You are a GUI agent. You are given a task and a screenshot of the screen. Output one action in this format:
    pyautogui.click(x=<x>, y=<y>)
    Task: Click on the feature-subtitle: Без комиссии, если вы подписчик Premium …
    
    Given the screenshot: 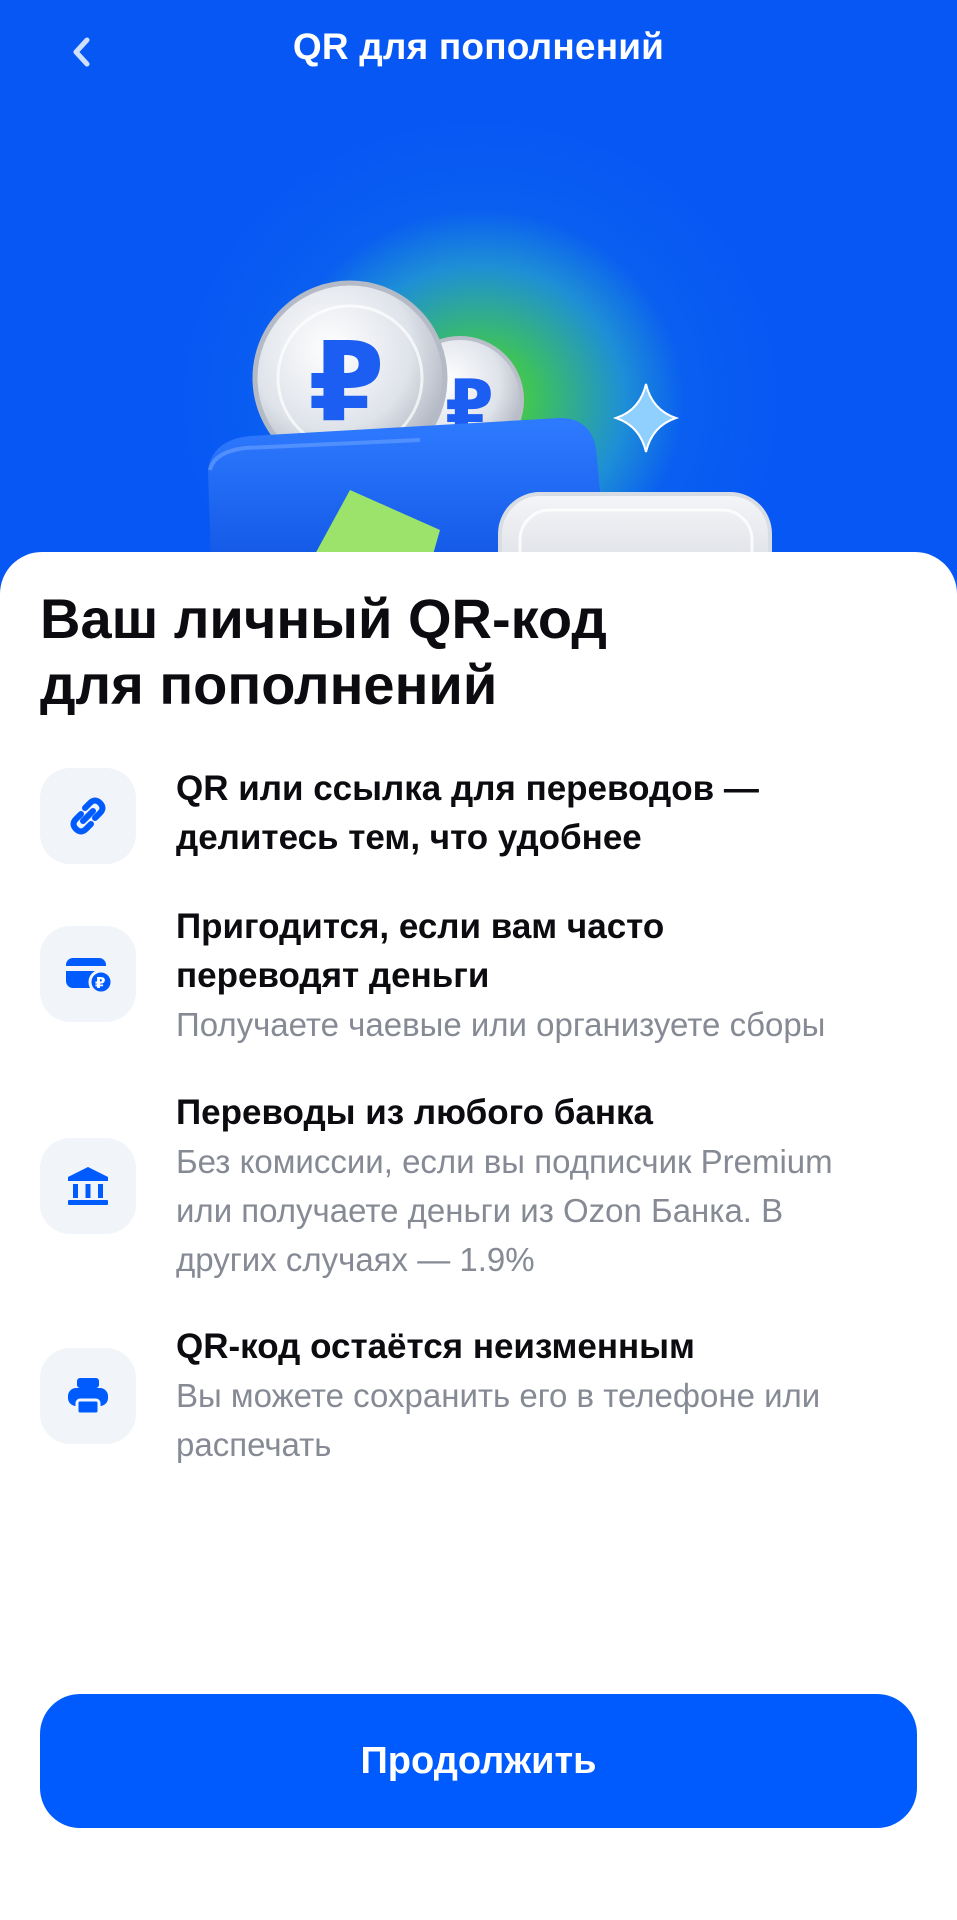 What is the action you would take?
    pyautogui.click(x=504, y=1210)
    